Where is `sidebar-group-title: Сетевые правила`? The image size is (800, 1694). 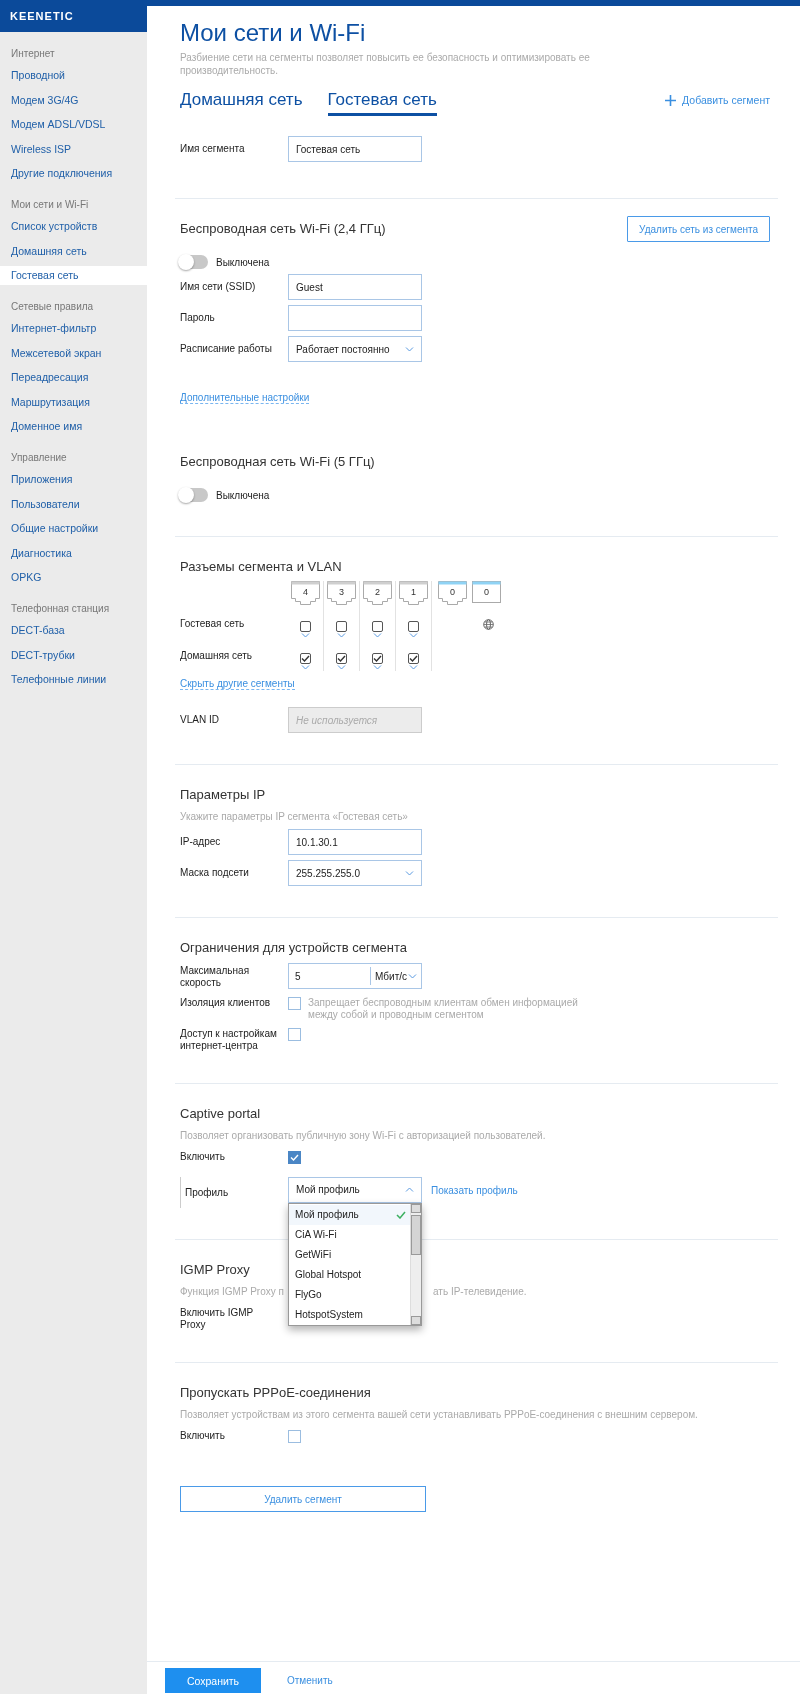
sidebar-group-title: Сетевые правила is located at coordinates (52, 306).